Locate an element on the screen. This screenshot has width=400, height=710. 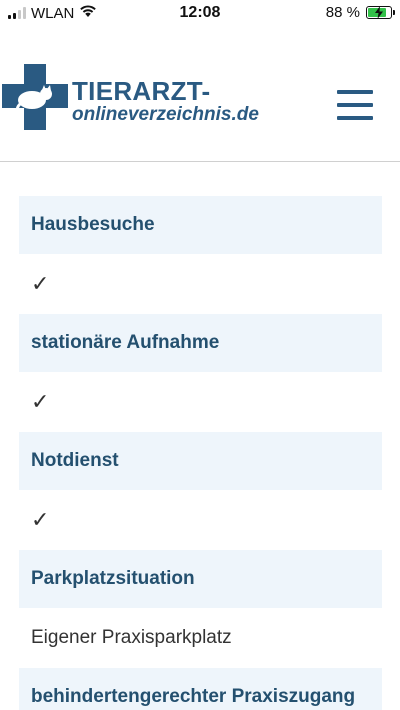
detail-value-notdienst: ✓ is located at coordinates (40, 519).